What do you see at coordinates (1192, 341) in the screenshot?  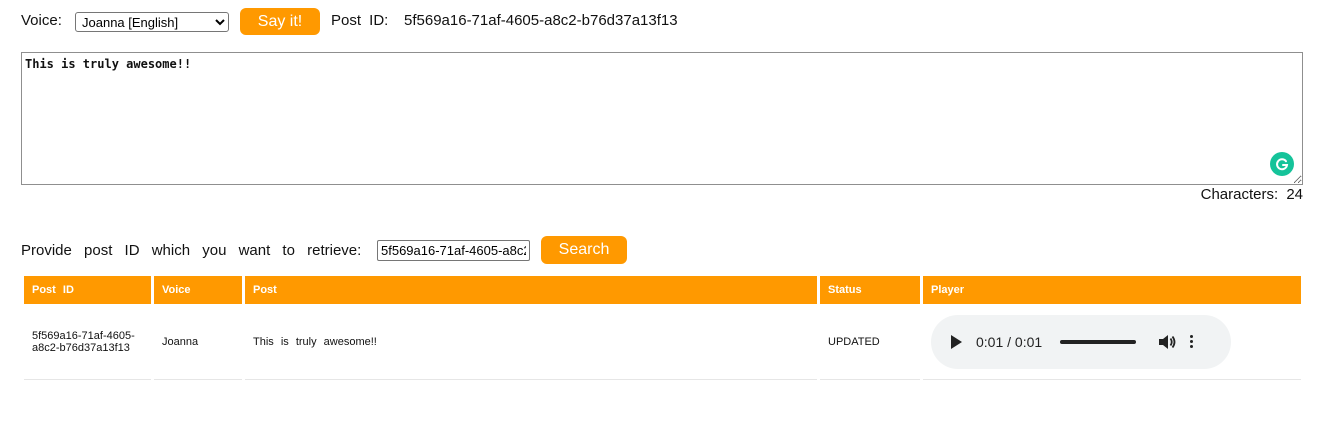 I see `more-options-icon` at bounding box center [1192, 341].